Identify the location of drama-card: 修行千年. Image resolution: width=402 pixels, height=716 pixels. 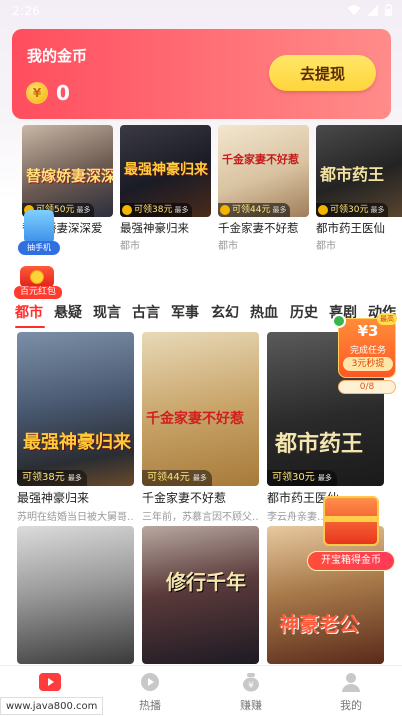
(200, 595).